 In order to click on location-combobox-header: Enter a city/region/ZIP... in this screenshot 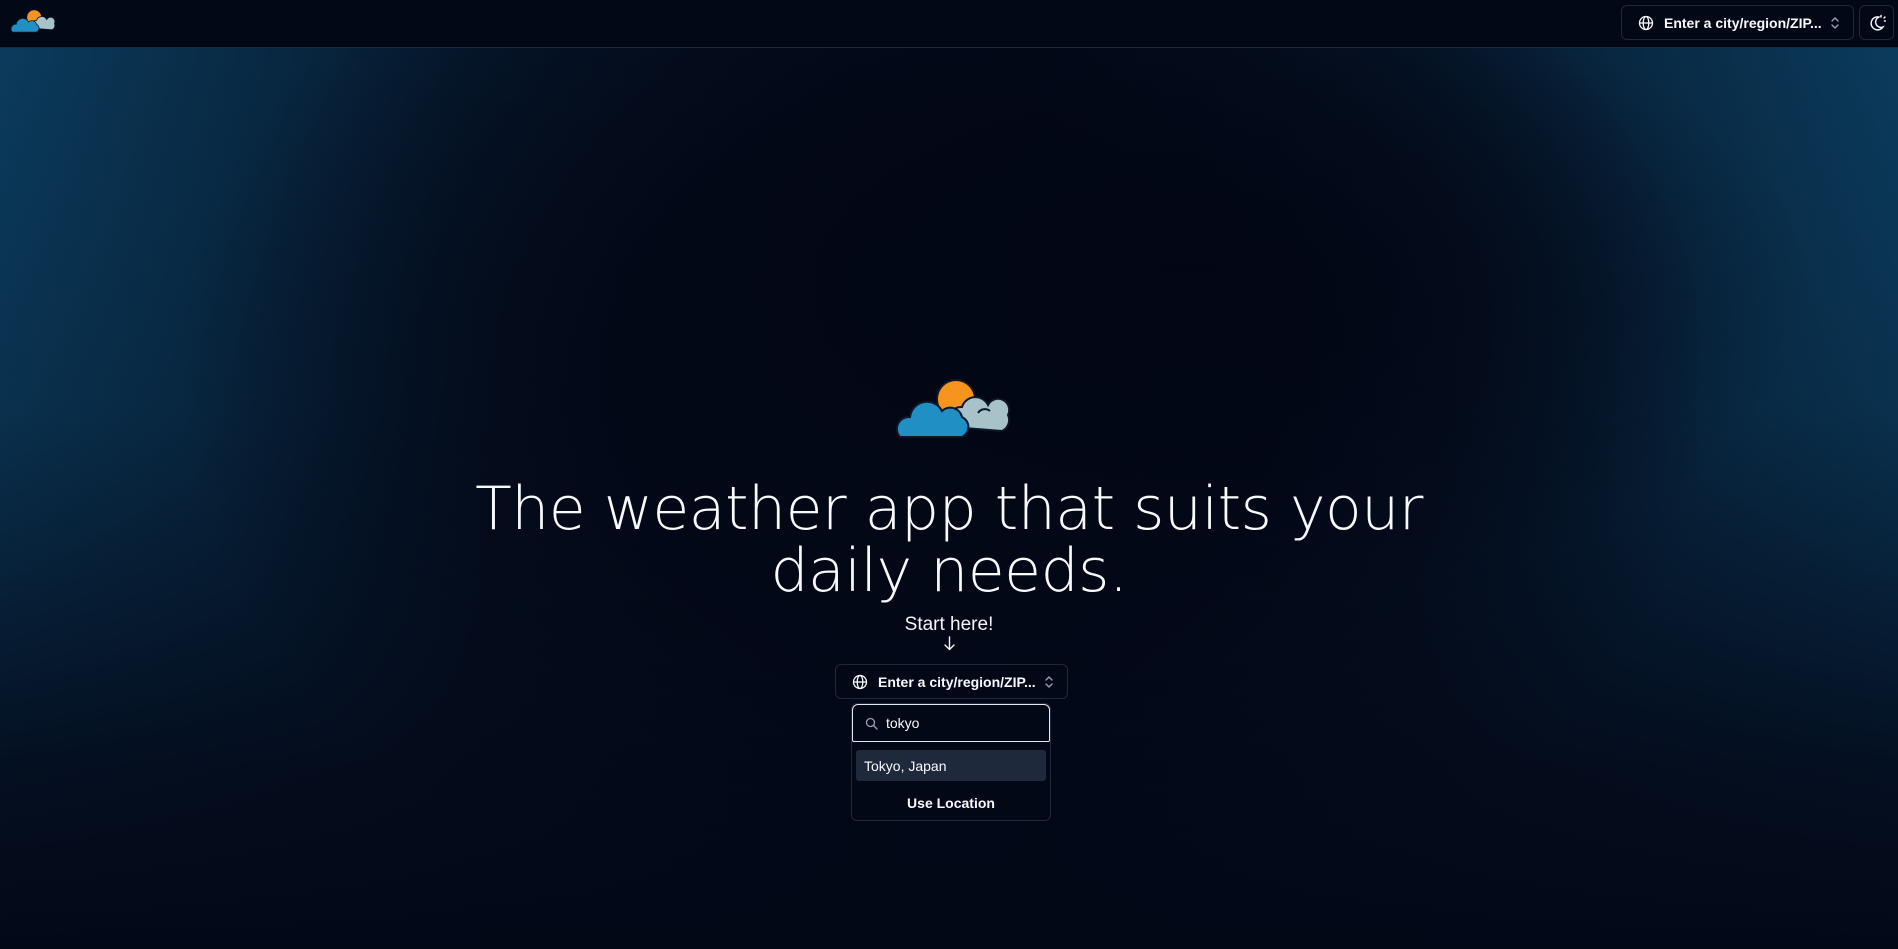, I will do `click(1737, 22)`.